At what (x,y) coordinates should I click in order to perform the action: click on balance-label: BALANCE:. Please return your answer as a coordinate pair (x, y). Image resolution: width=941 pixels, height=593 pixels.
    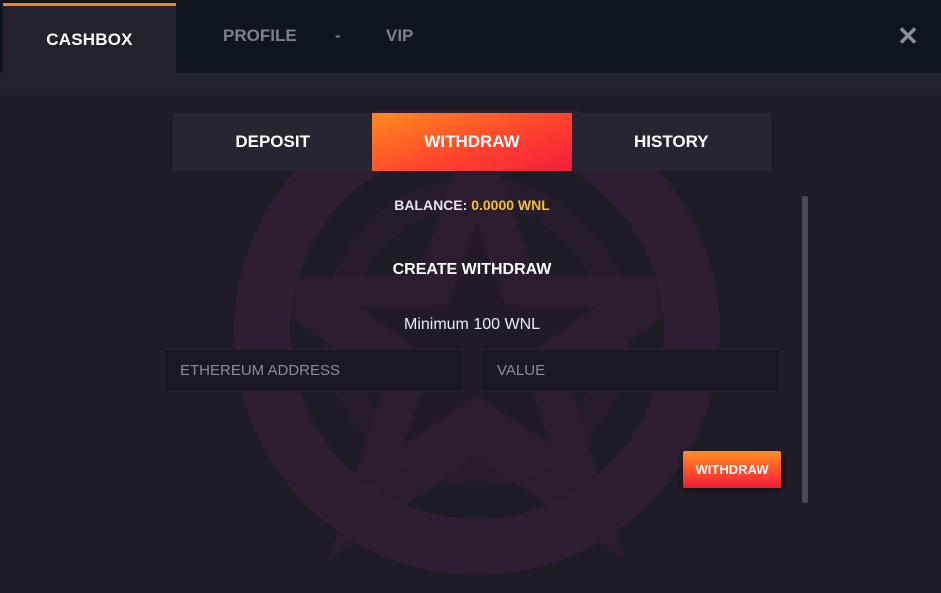
    Looking at the image, I should click on (431, 205).